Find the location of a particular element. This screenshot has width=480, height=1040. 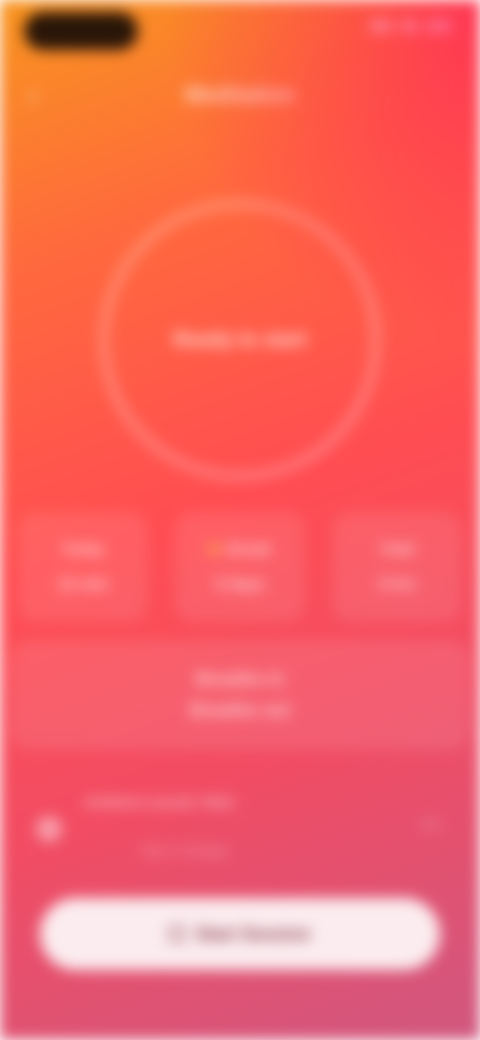

stat-label-row: Streak is located at coordinates (240, 549).